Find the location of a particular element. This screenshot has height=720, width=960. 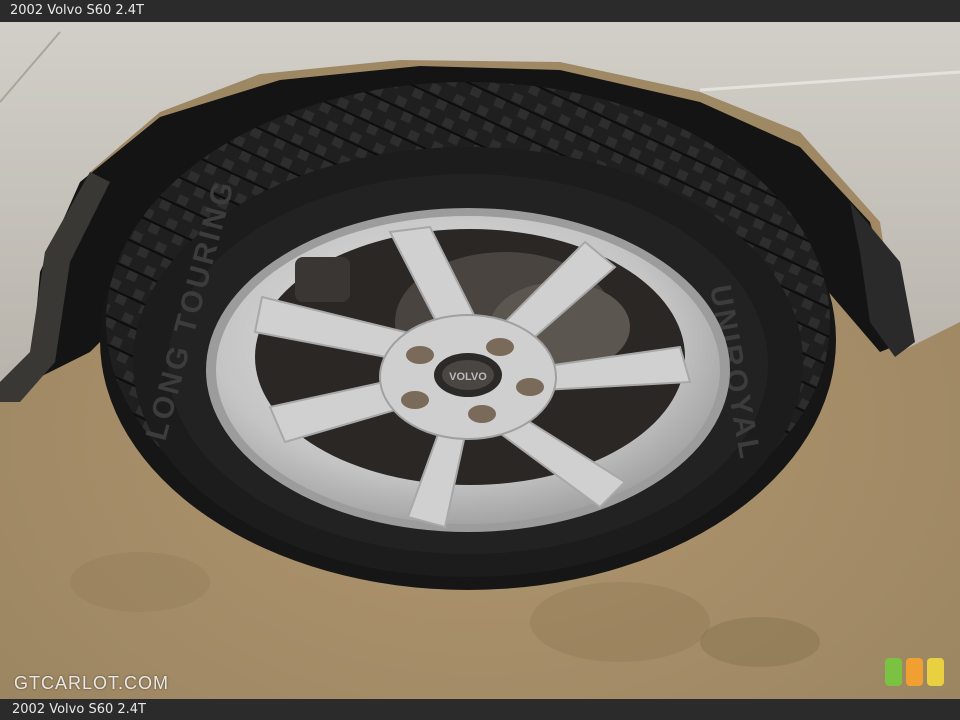

footer-caption: 2002 Volvo S60 2.4T is located at coordinates (79, 709).